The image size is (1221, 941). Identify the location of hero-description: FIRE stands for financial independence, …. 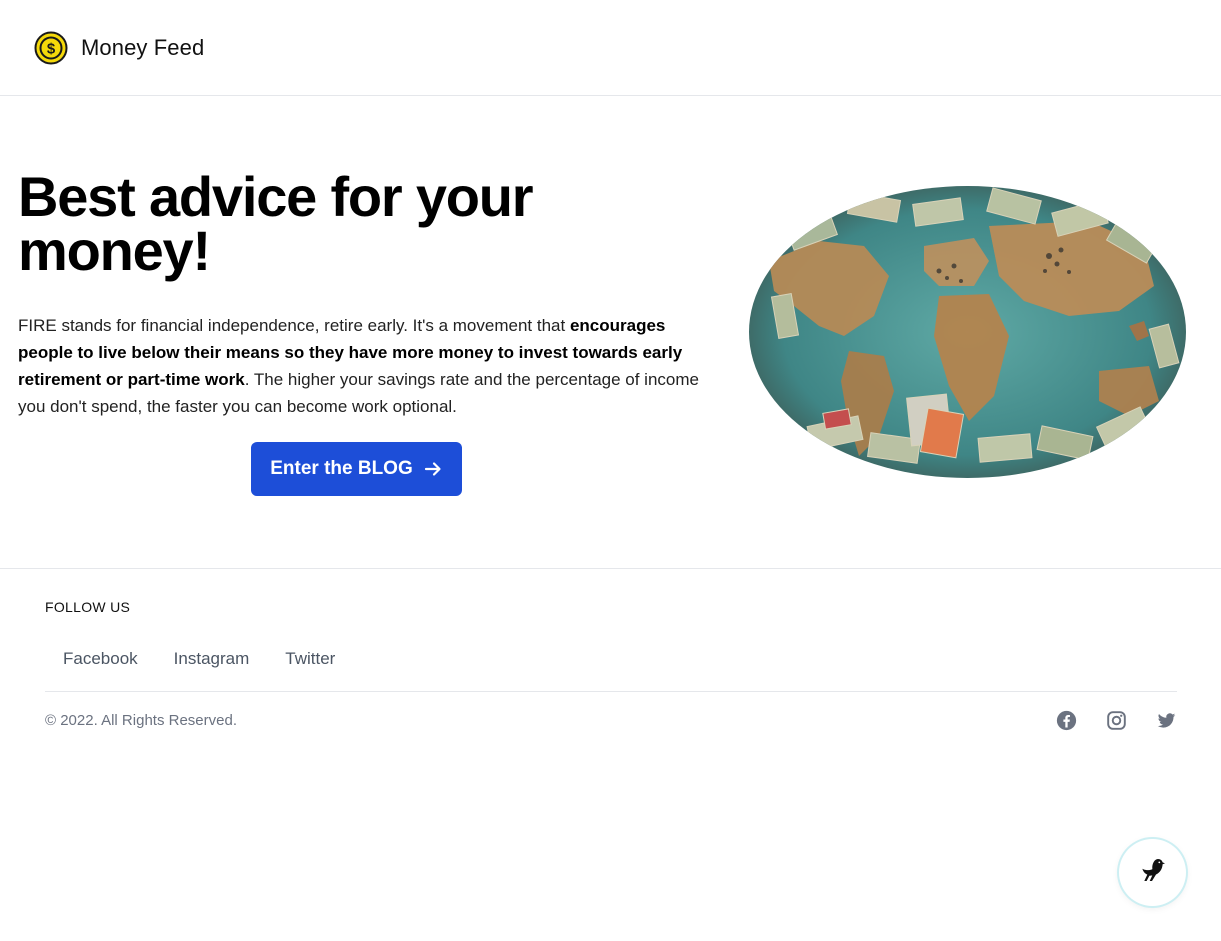
(363, 366).